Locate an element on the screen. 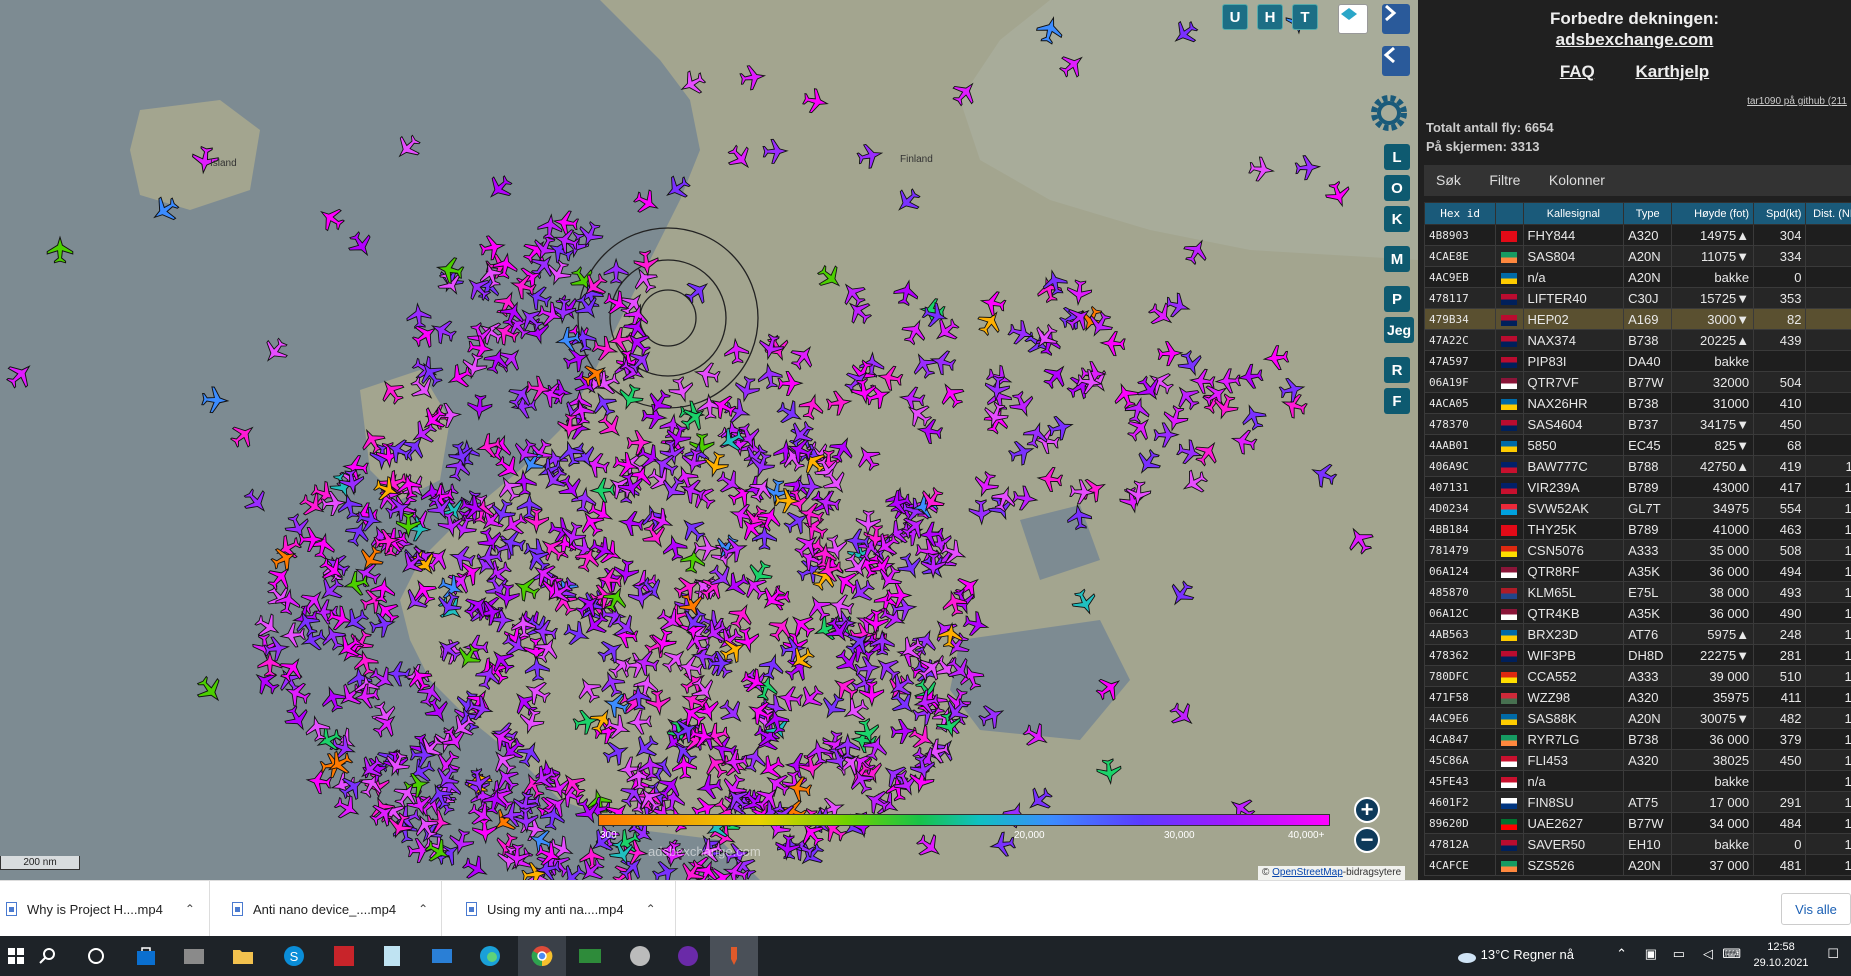 The height and width of the screenshot is (976, 1851). edge-button is located at coordinates (490, 956).